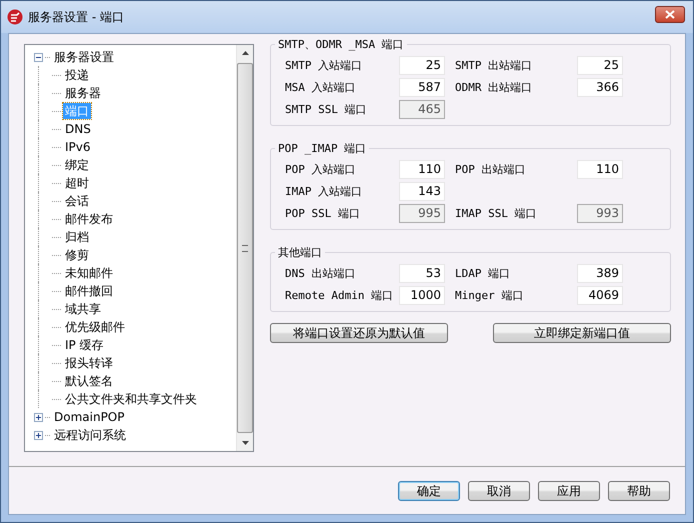  Describe the element at coordinates (326, 109) in the screenshot. I see `field-label: SMTP SSL 端口` at that location.